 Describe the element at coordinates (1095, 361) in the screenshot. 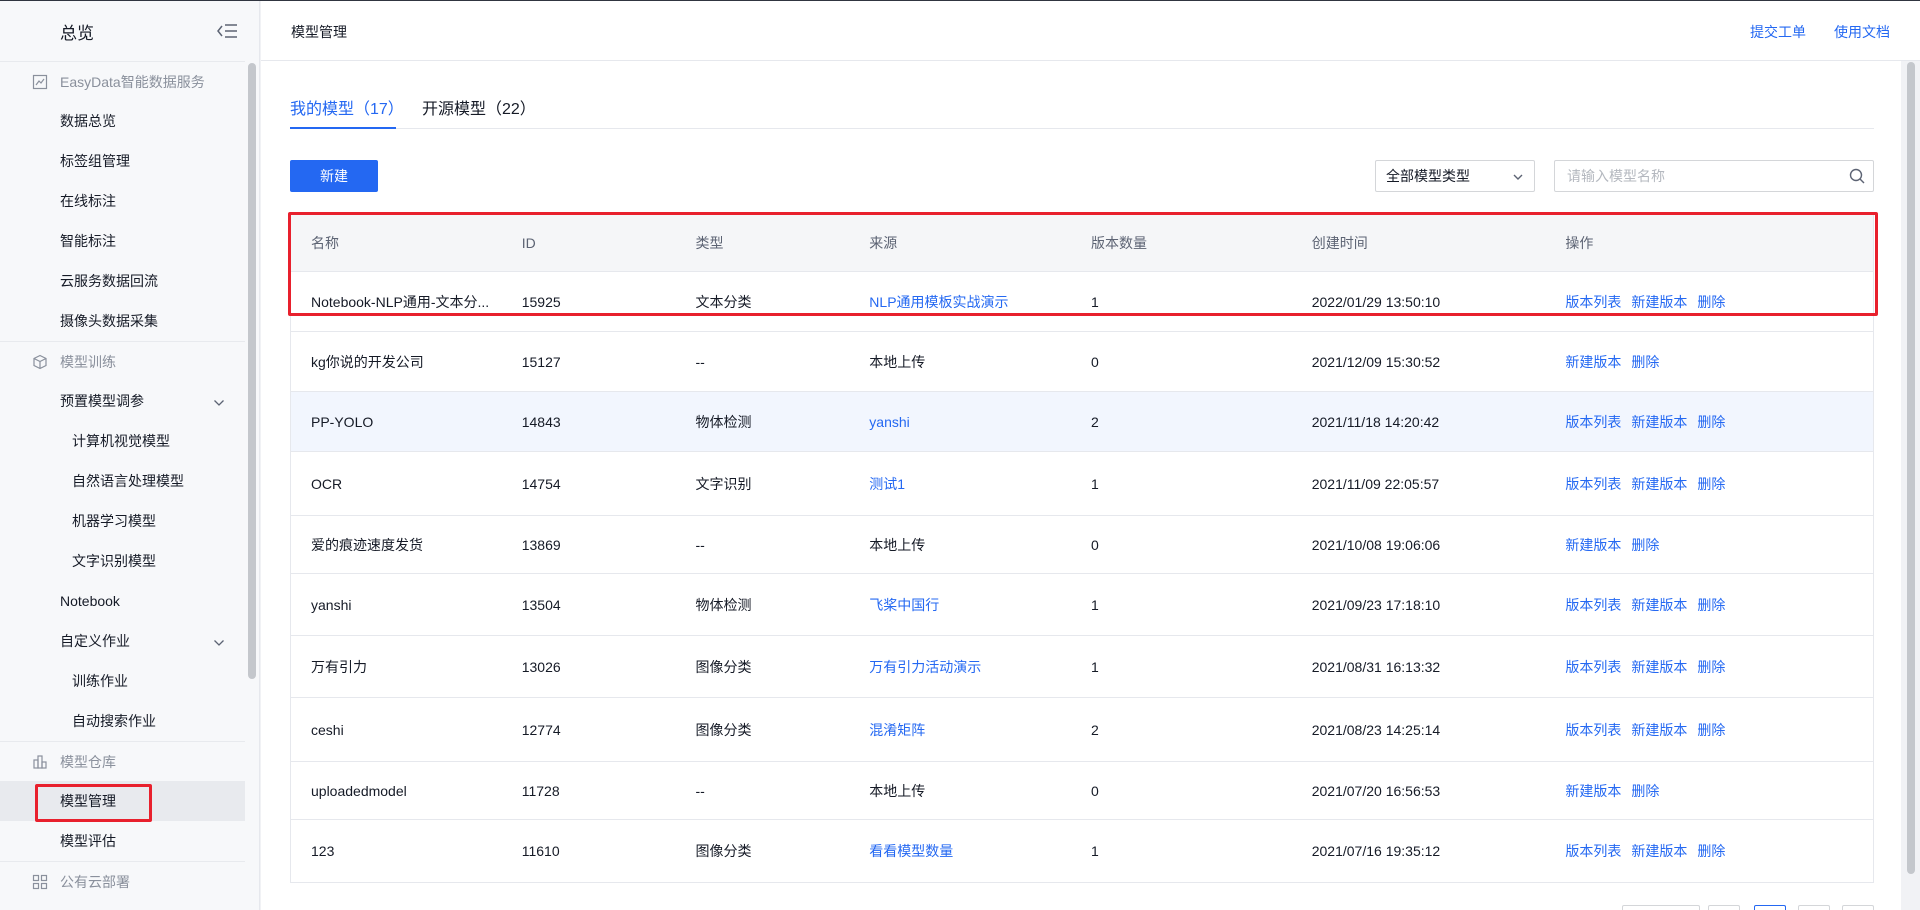

I see `cell-versions: 0` at that location.